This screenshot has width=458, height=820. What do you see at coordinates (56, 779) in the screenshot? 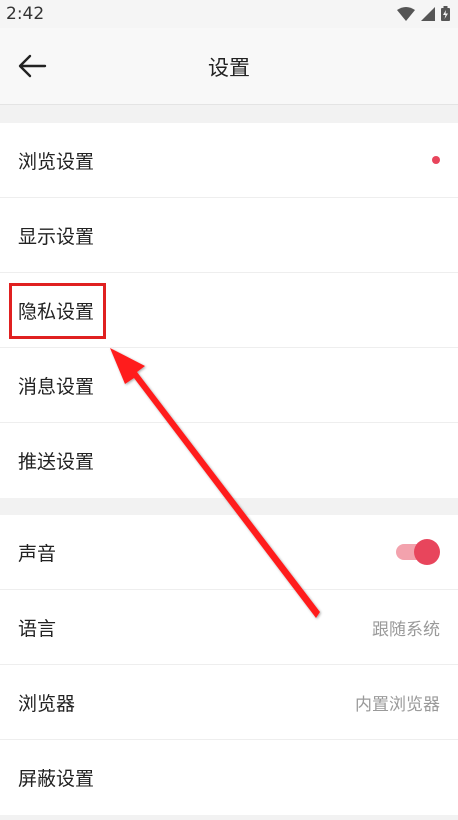
I see `settings-item-label: 屏蔽设置` at bounding box center [56, 779].